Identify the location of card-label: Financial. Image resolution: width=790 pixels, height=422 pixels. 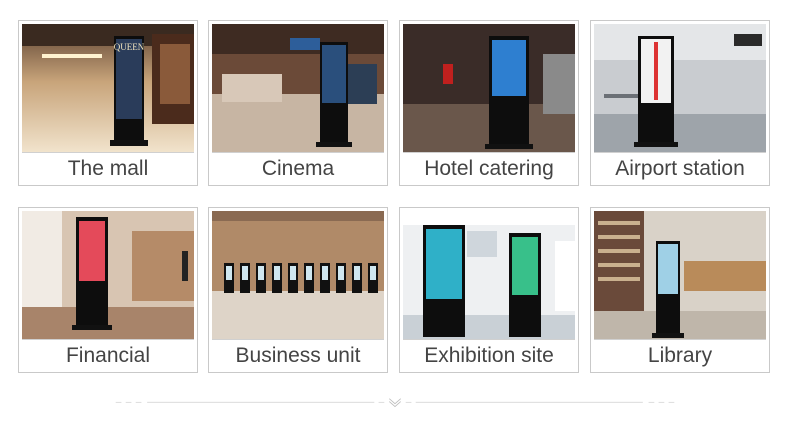
(108, 355).